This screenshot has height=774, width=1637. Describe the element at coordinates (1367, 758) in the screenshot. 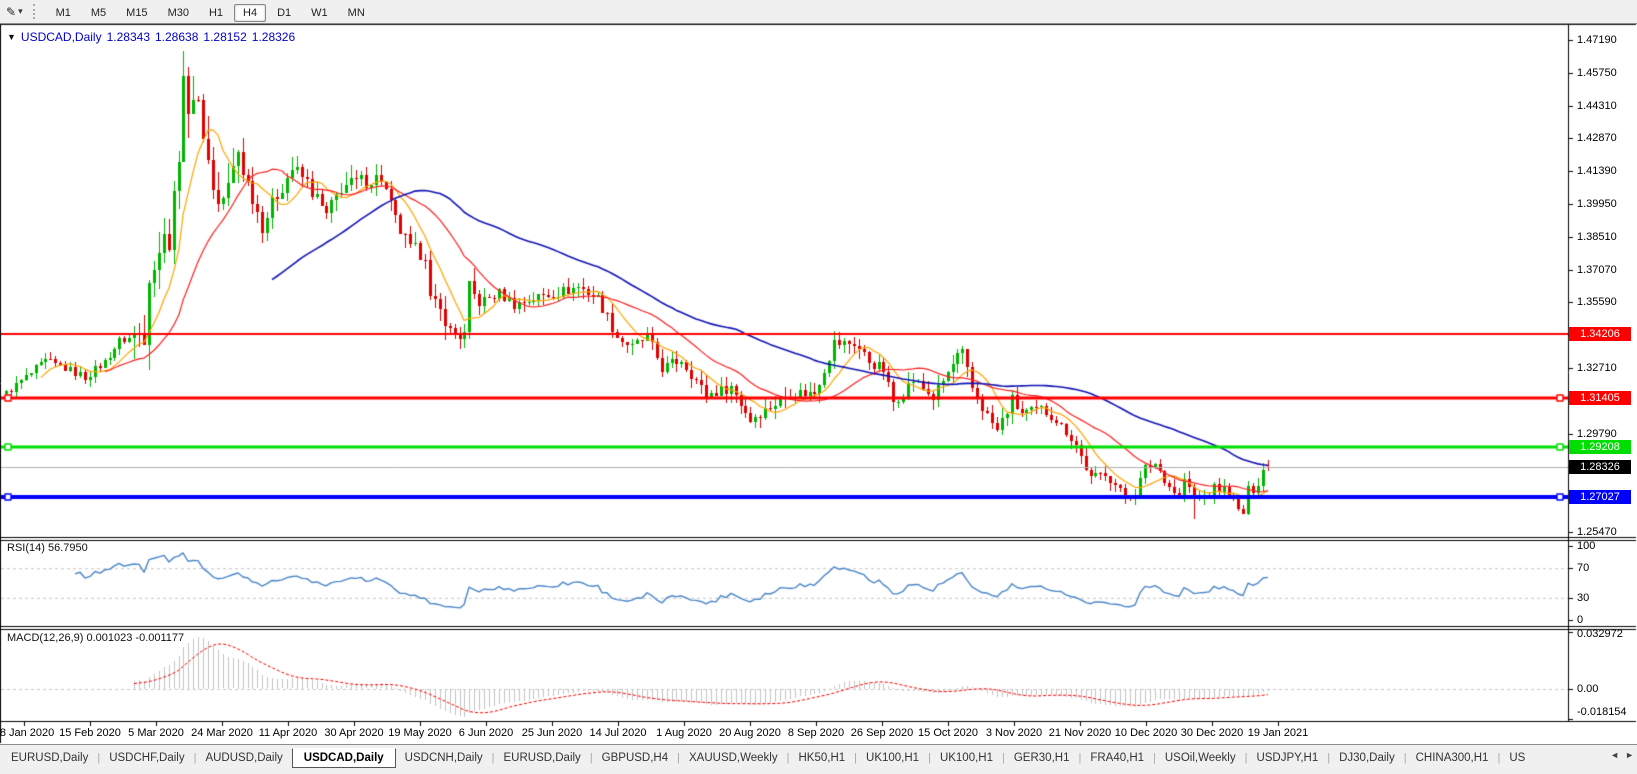

I see `chart-tab-dj30-daily: DJ30,Daily` at that location.